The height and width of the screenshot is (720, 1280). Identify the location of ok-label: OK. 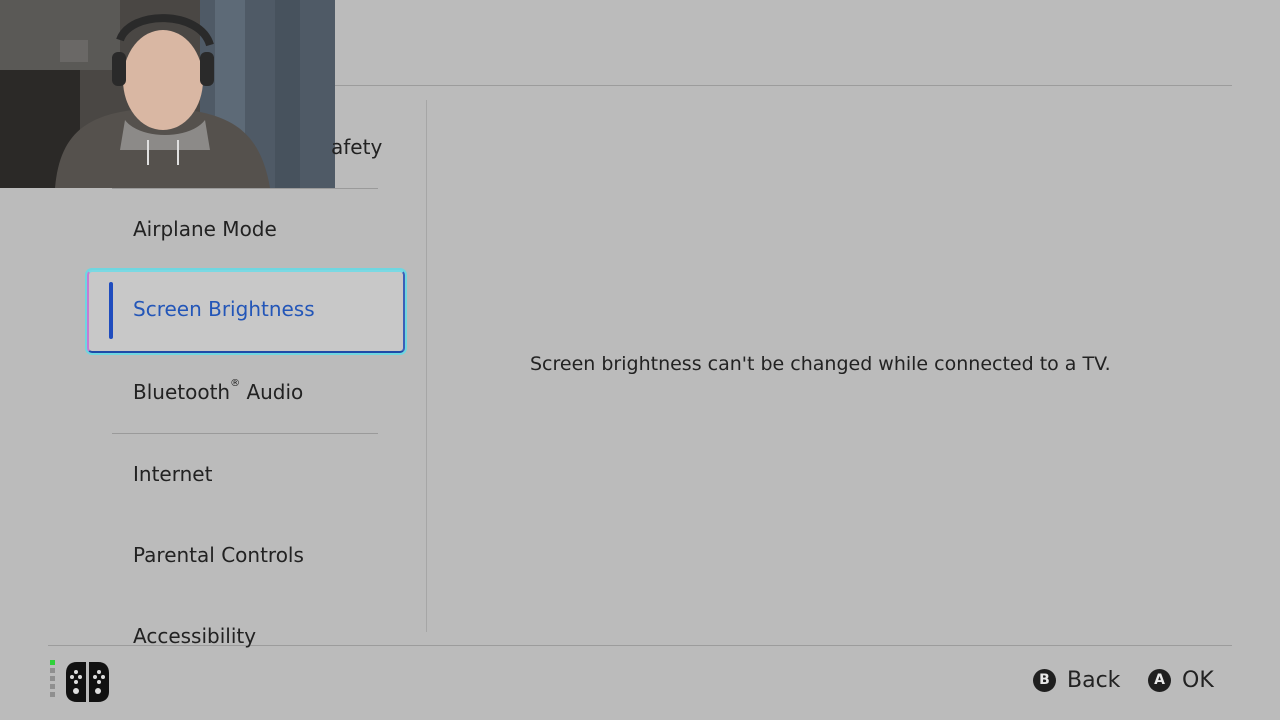
(1198, 680).